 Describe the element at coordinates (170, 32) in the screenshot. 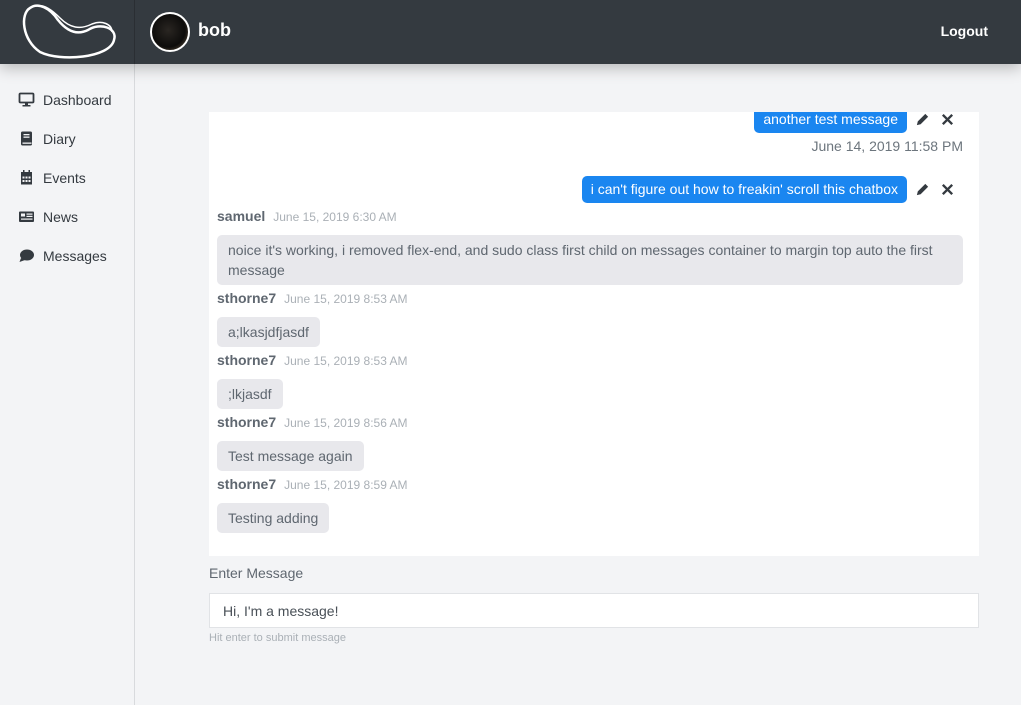

I see `avatar` at that location.